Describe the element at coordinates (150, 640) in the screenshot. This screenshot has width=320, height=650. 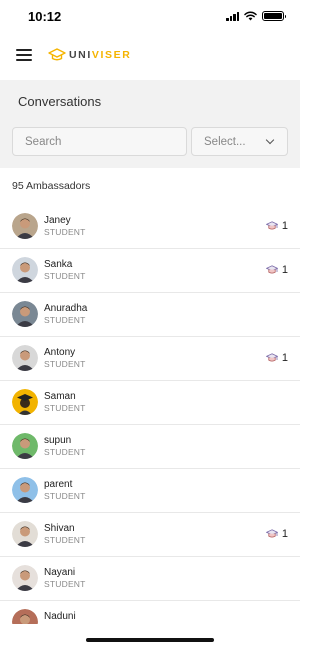
I see `home-indicator` at that location.